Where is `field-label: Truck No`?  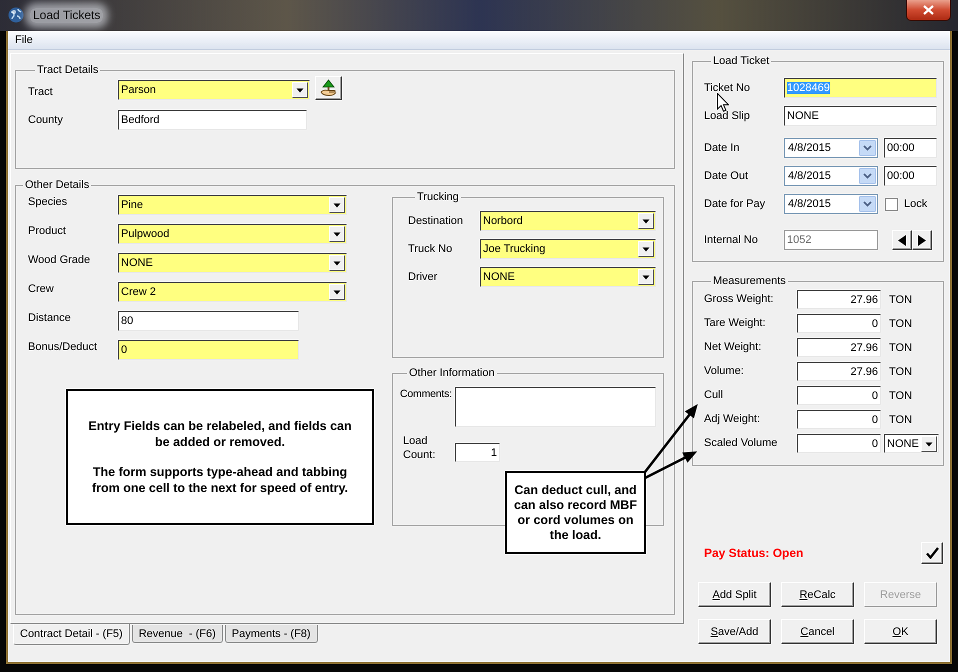 field-label: Truck No is located at coordinates (431, 249).